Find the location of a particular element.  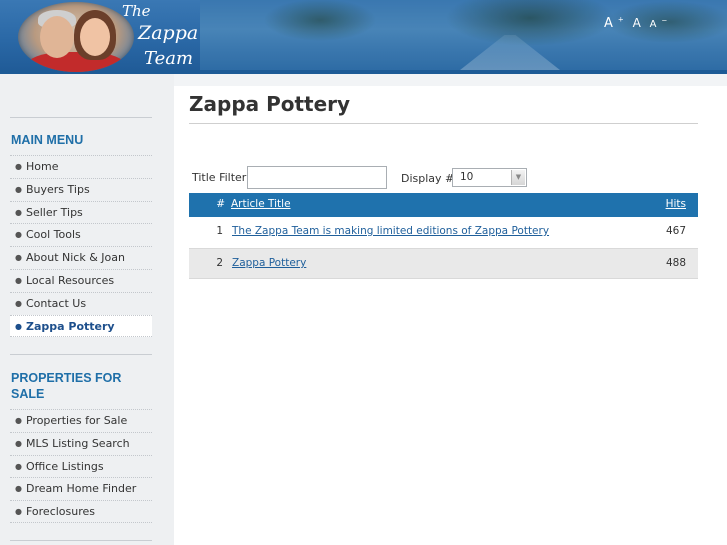

sidebar-item-home: ● Home is located at coordinates (81, 166).